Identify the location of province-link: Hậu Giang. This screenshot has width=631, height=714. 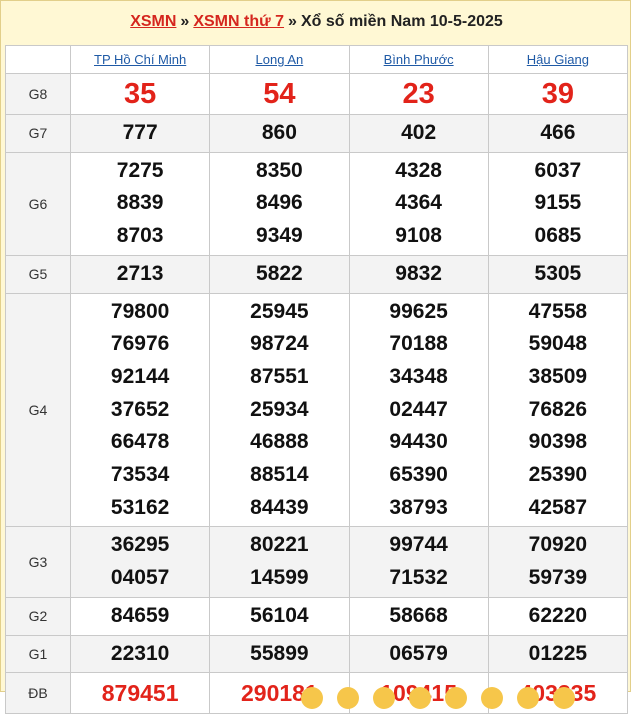
(558, 59).